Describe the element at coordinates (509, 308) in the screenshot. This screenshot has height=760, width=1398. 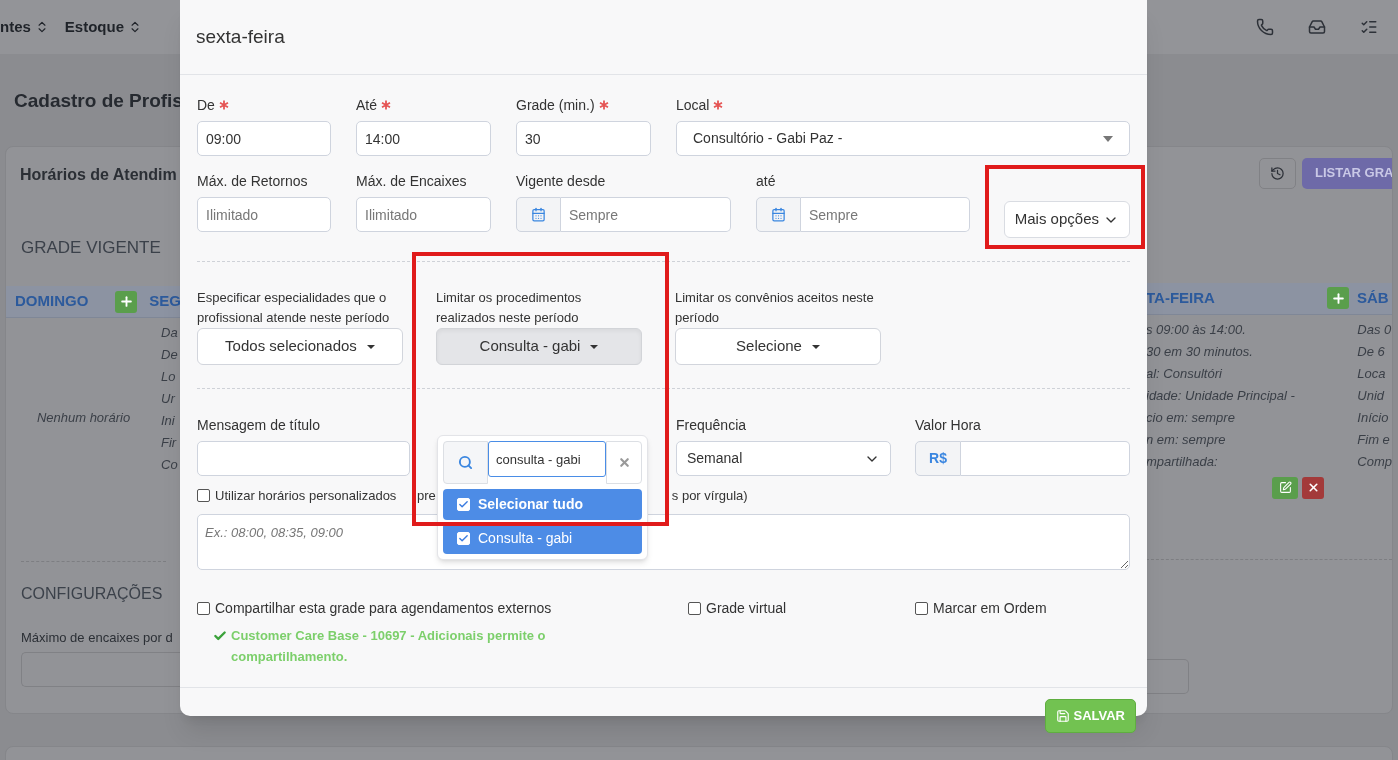
I see `field-label: Limitar os procedimentos realizados neste período` at that location.